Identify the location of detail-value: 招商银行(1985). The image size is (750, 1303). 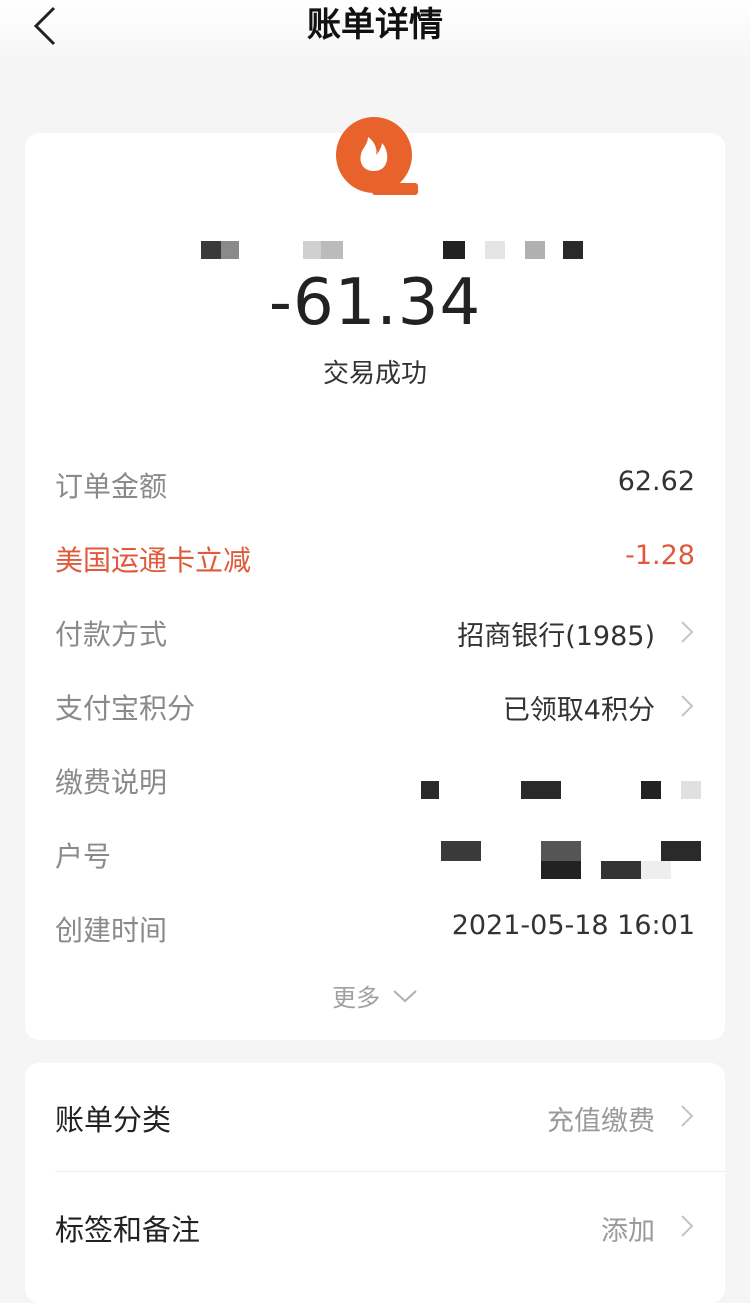
(556, 636).